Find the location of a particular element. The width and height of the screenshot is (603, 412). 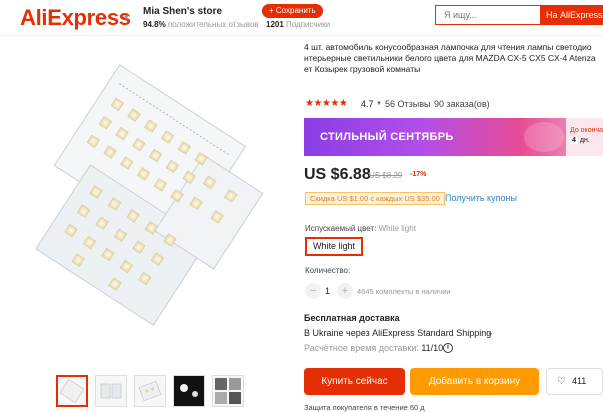

subscribers-label: Подписчики is located at coordinates (308, 24).